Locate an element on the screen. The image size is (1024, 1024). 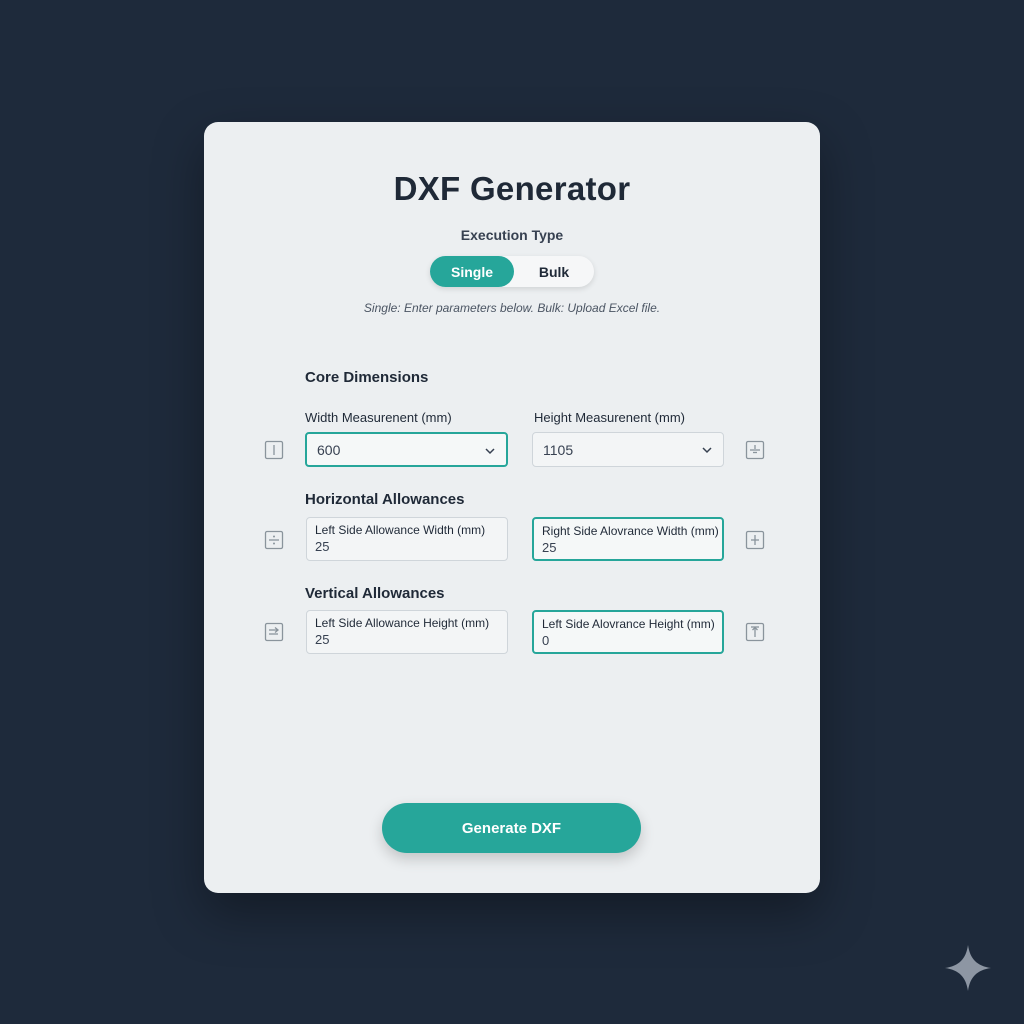
plus-icon is located at coordinates (755, 540).